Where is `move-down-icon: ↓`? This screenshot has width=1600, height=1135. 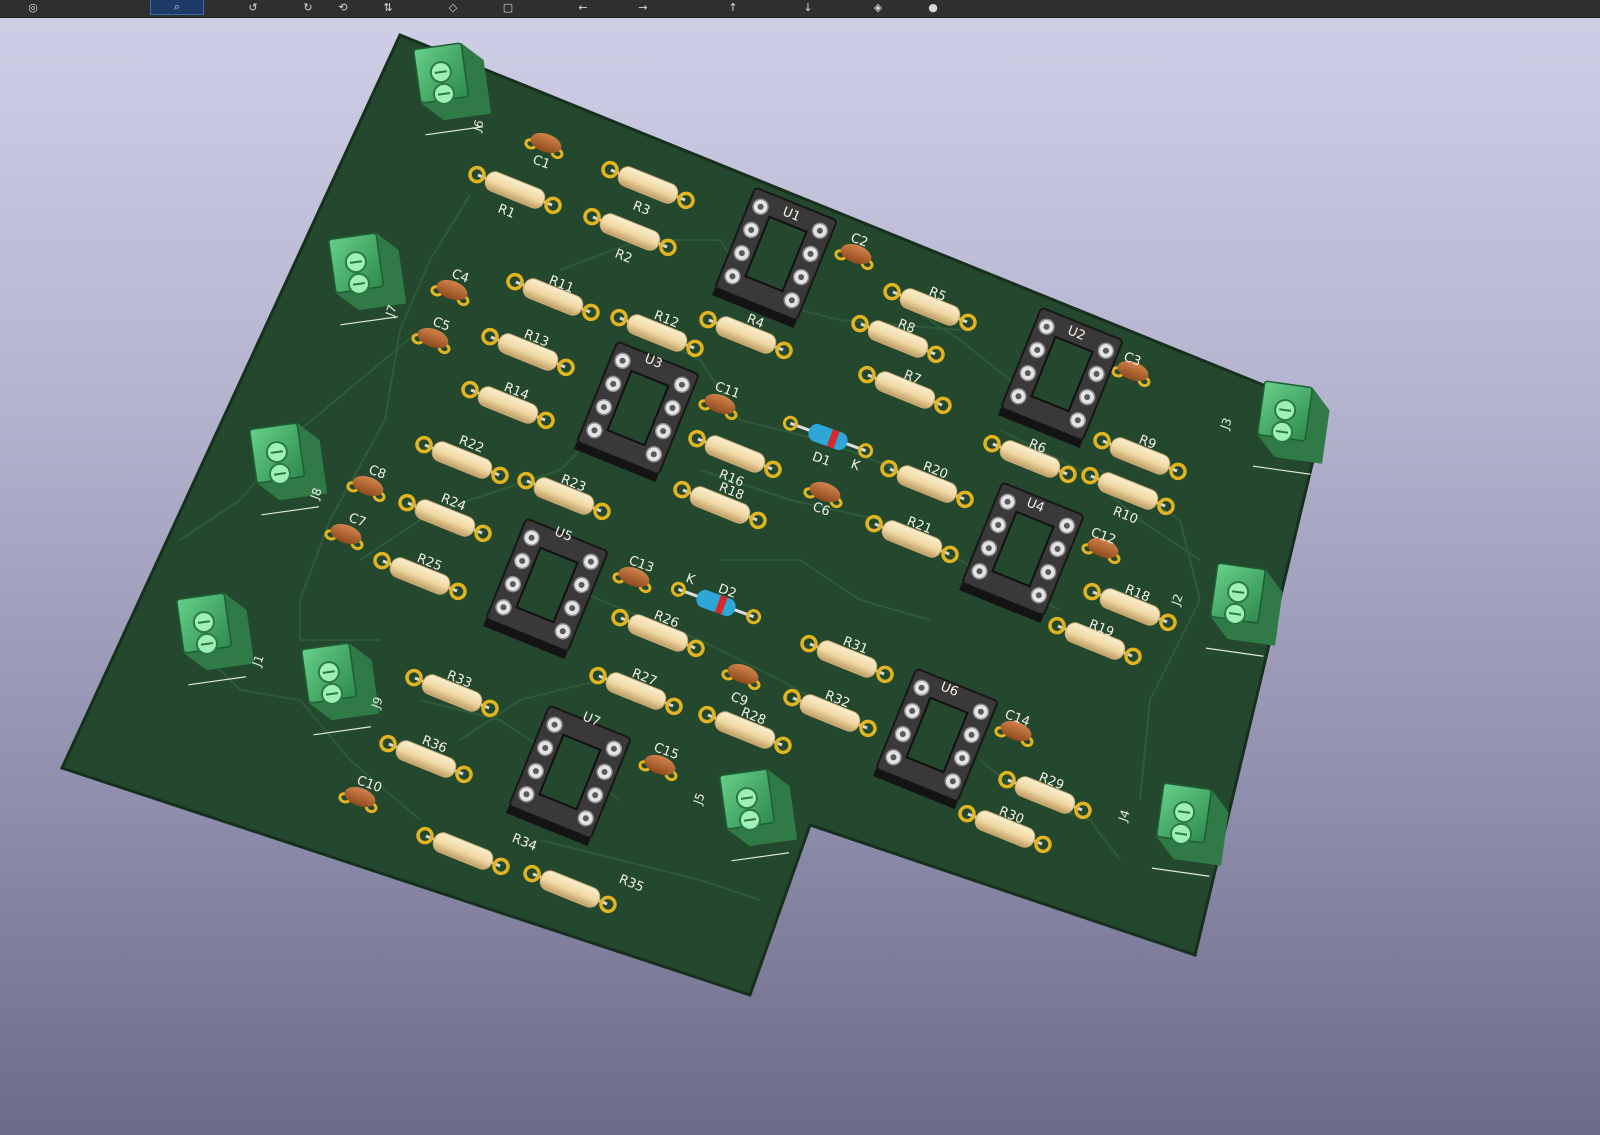
move-down-icon: ↓ is located at coordinates (808, 7).